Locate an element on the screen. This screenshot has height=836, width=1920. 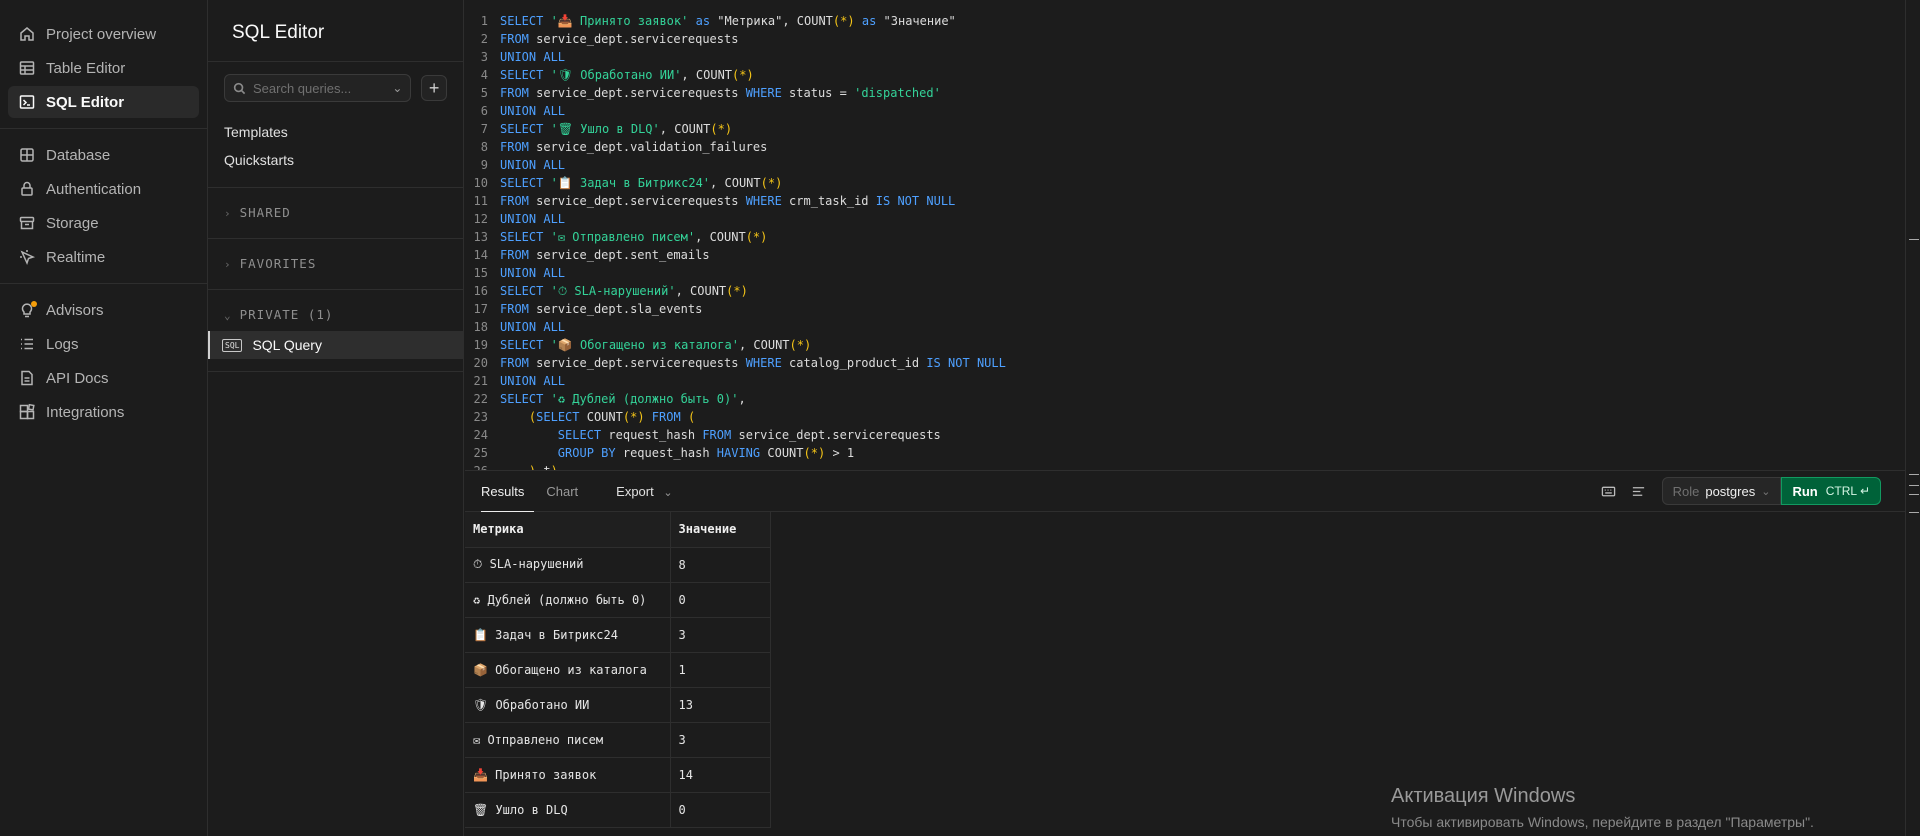
format-lines-icon is located at coordinates (1639, 491).